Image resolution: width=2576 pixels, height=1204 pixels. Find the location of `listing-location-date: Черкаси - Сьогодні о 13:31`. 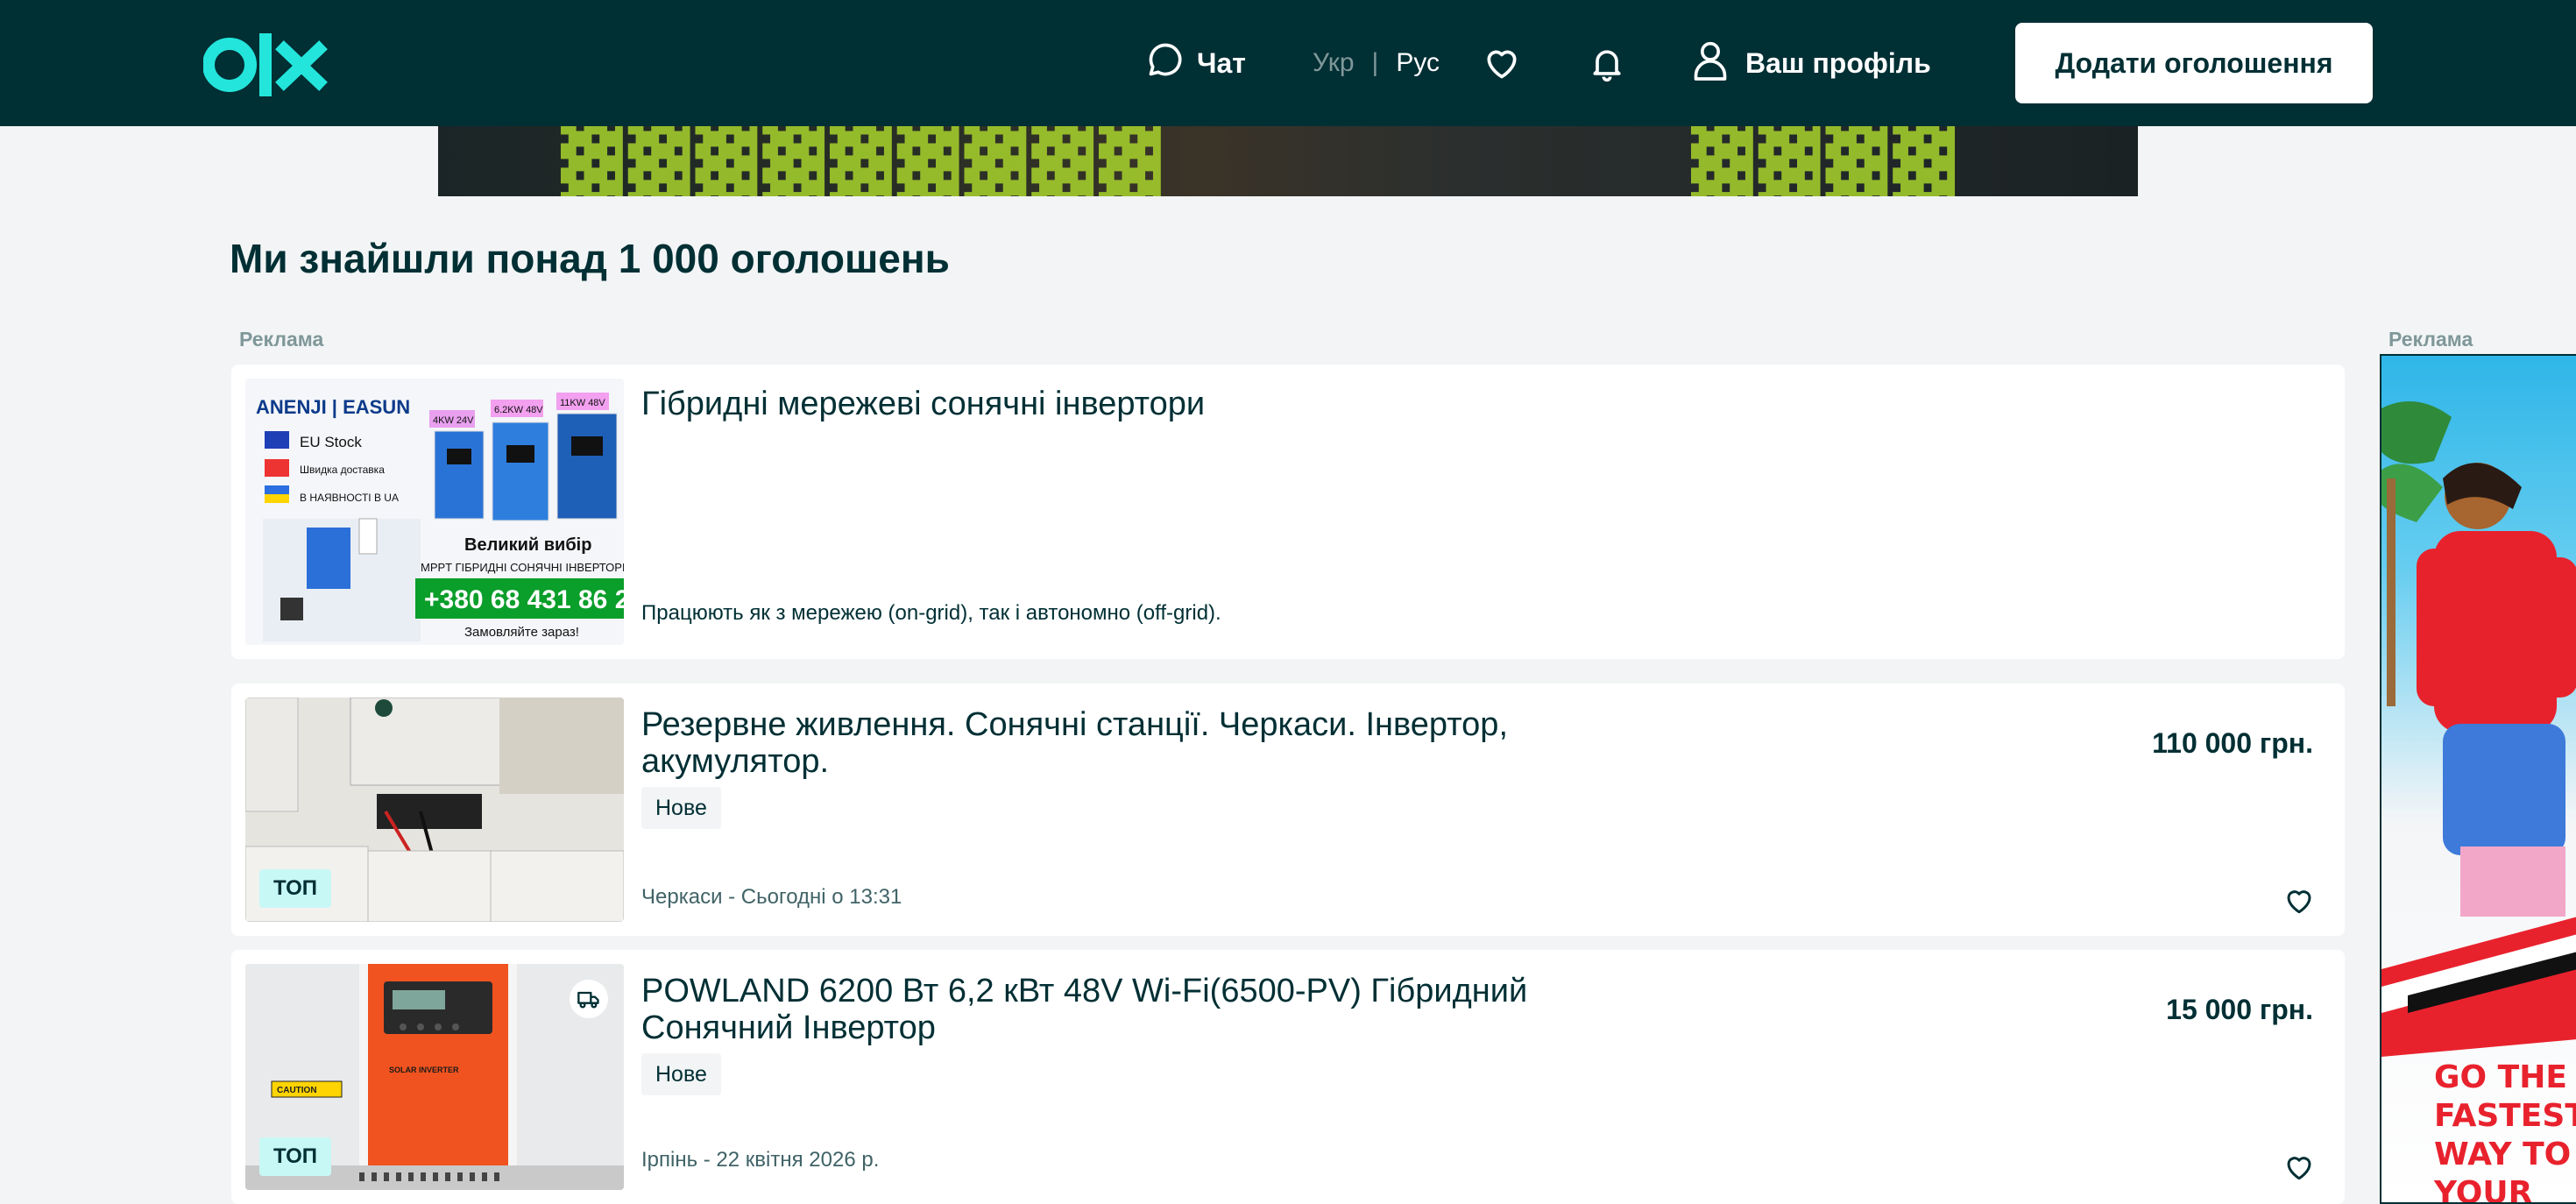

listing-location-date: Черкаси - Сьогодні о 13:31 is located at coordinates (771, 897).